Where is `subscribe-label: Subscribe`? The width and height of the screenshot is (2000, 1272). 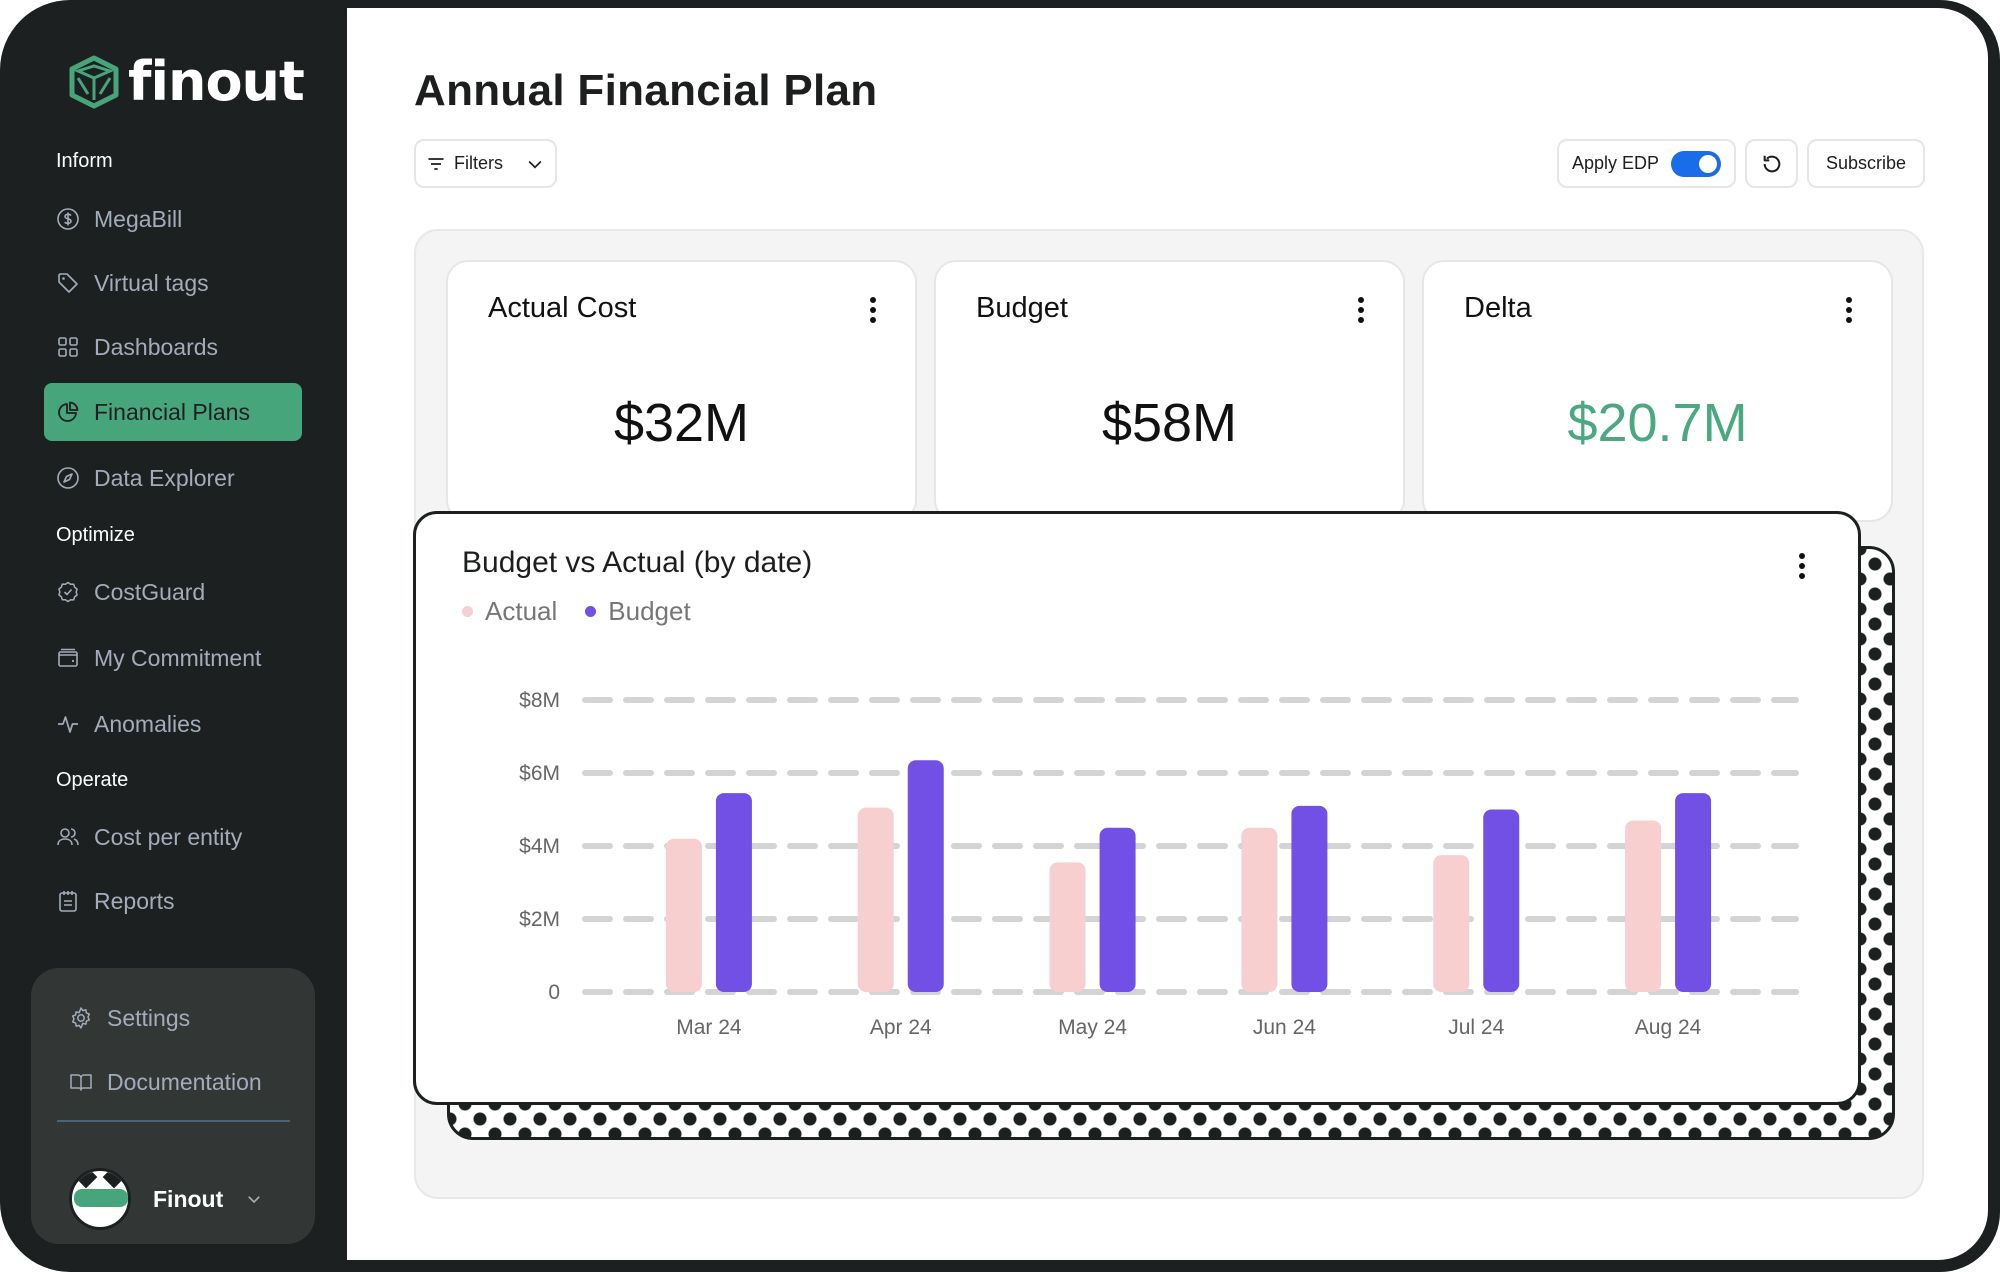 subscribe-label: Subscribe is located at coordinates (1866, 163).